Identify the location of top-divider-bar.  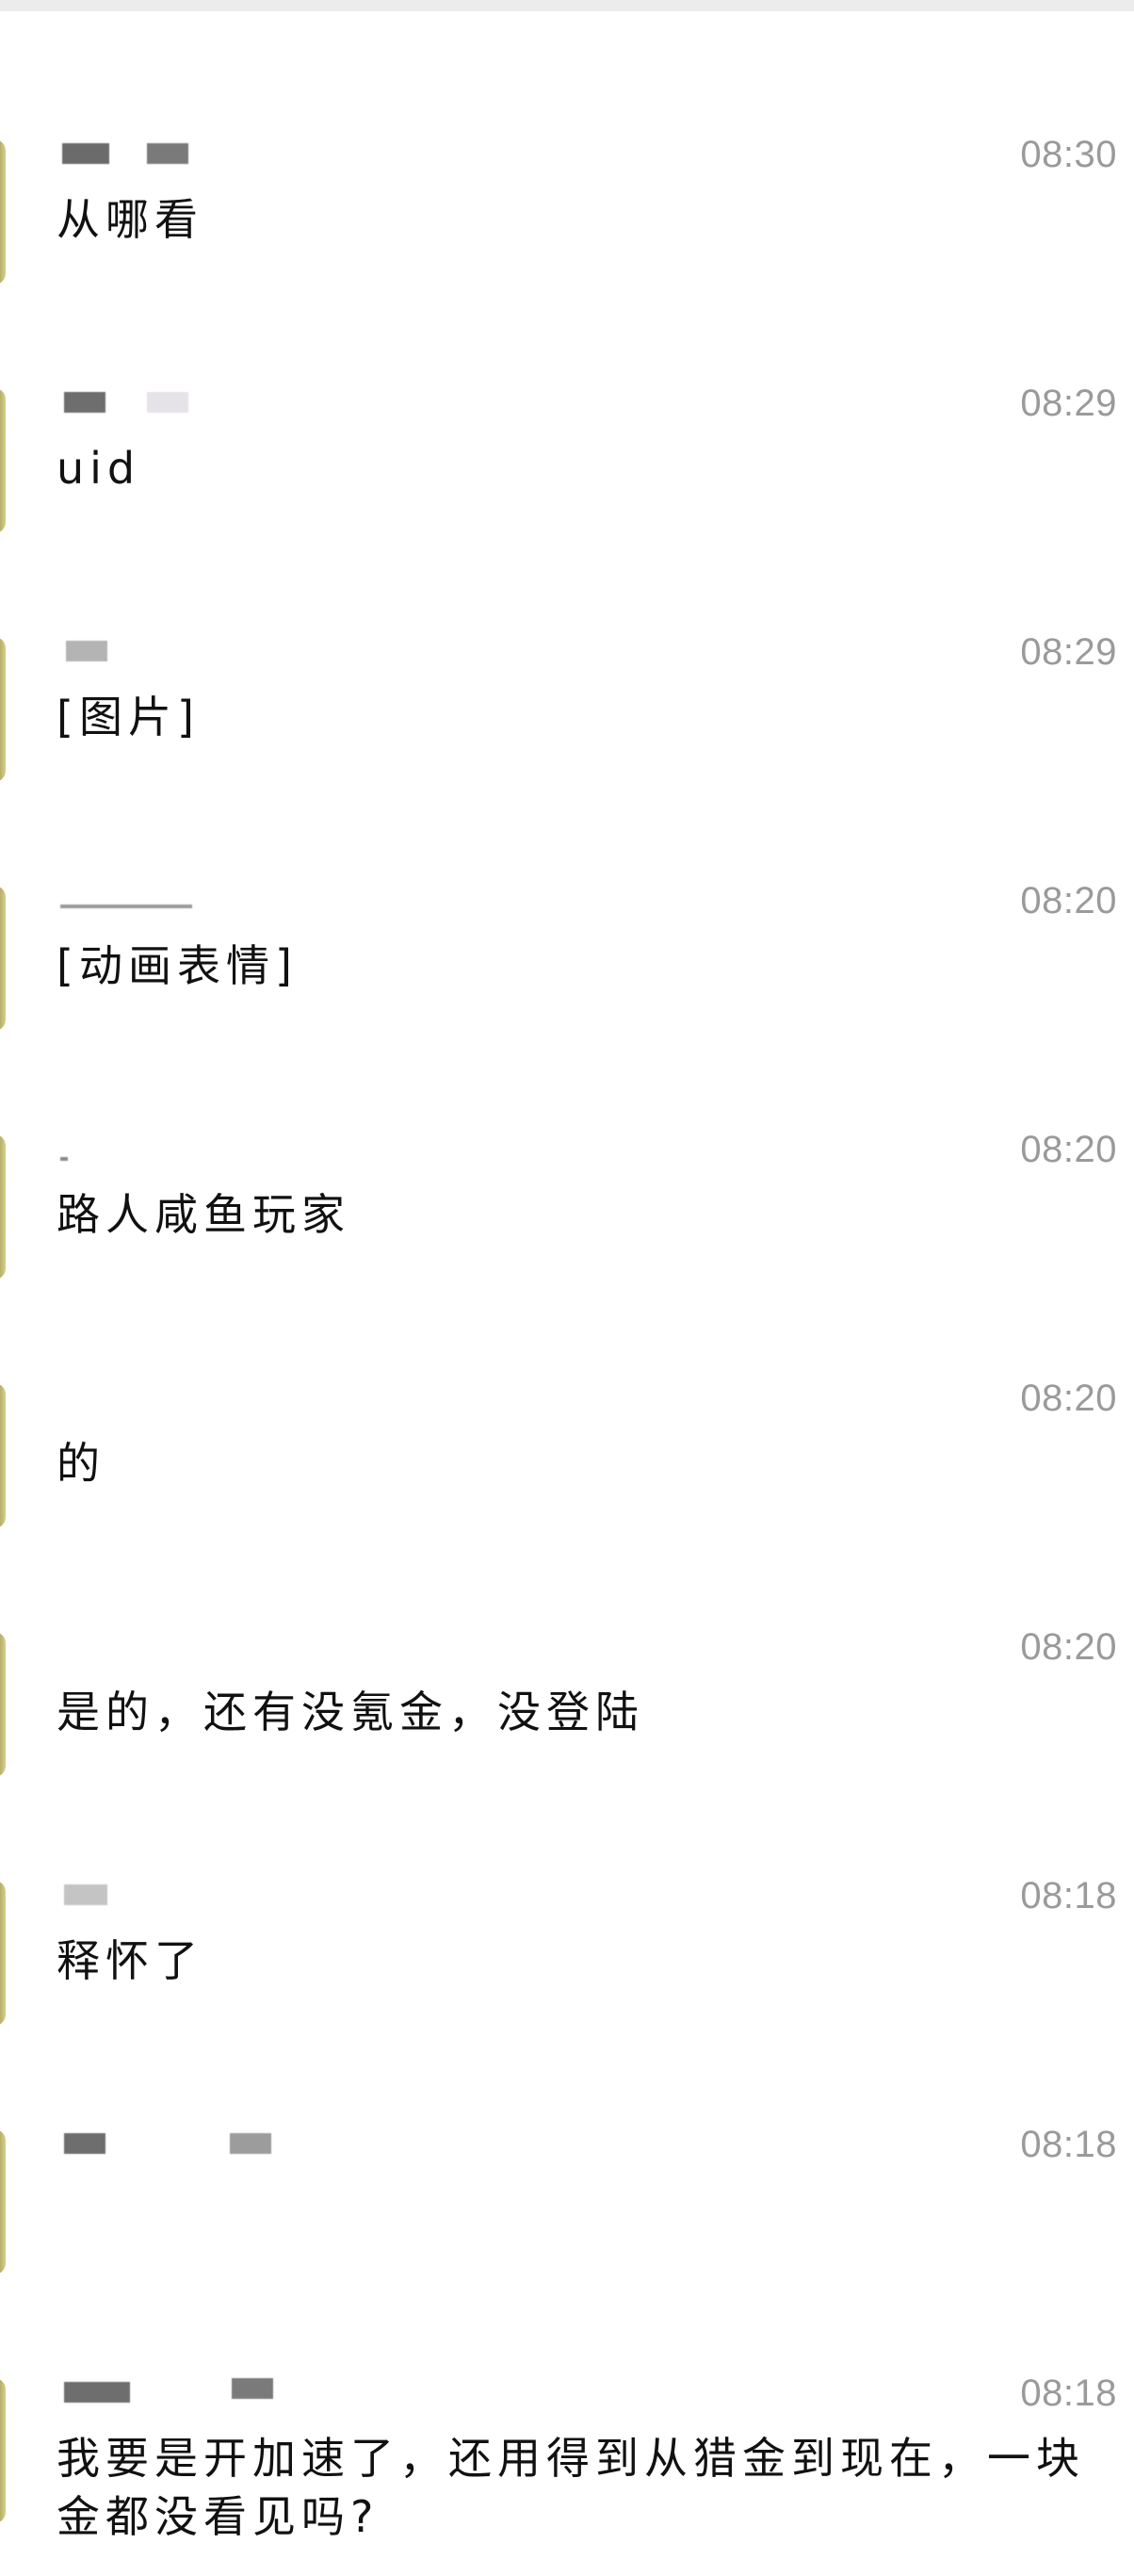
(567, 5).